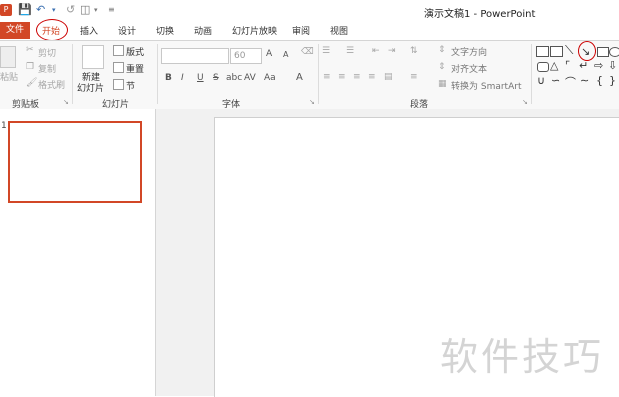  Describe the element at coordinates (40, 9) in the screenshot. I see `undo-icon: ↶` at that location.